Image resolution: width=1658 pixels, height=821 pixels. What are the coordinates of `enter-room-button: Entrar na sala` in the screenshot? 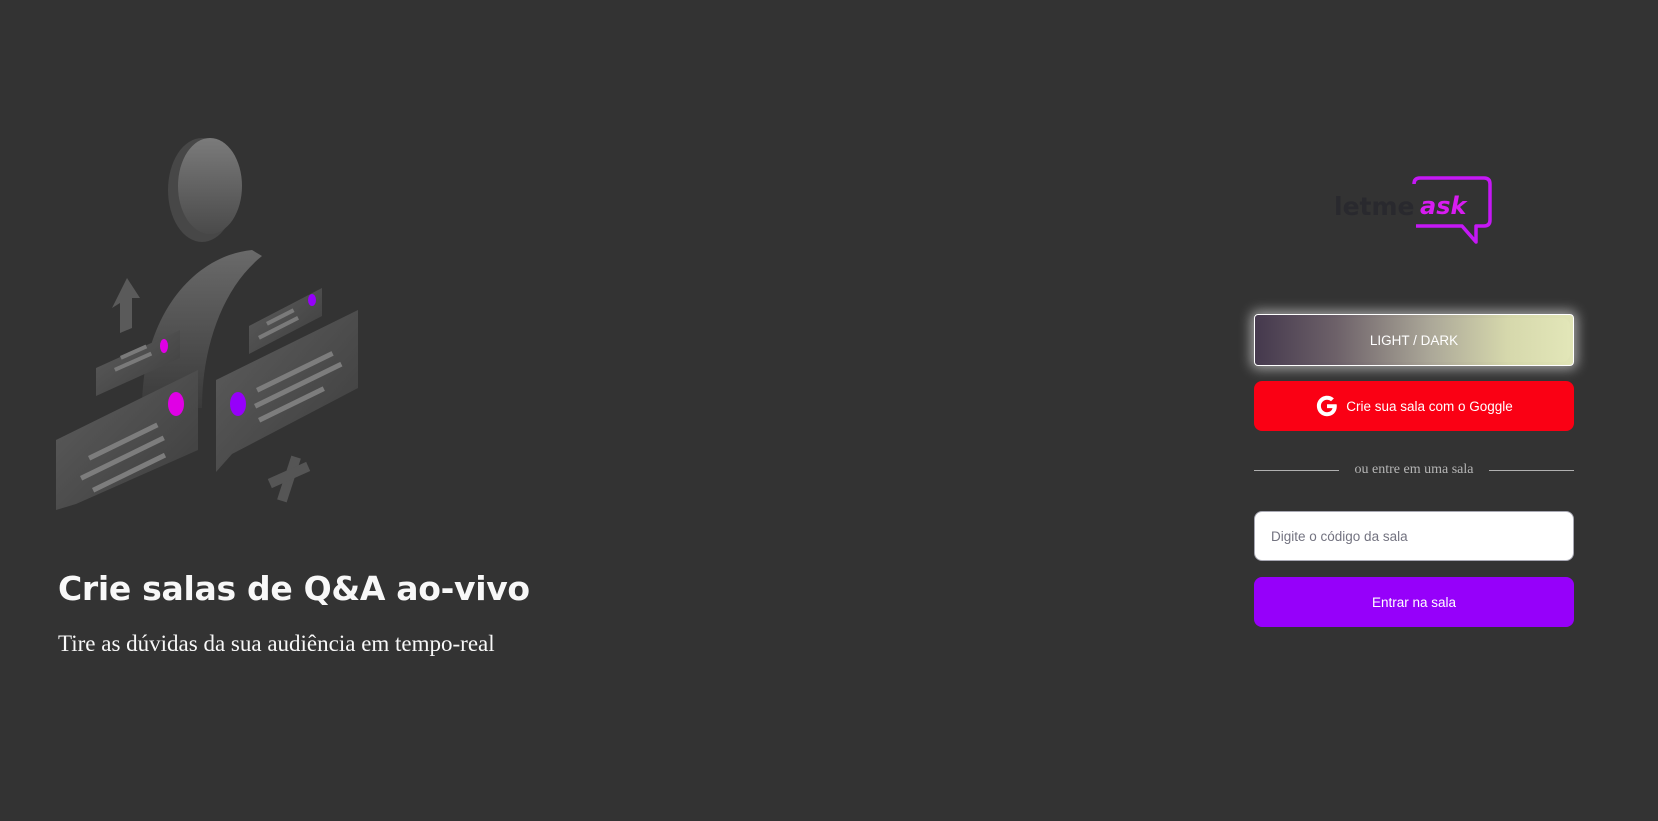 It's located at (1414, 602).